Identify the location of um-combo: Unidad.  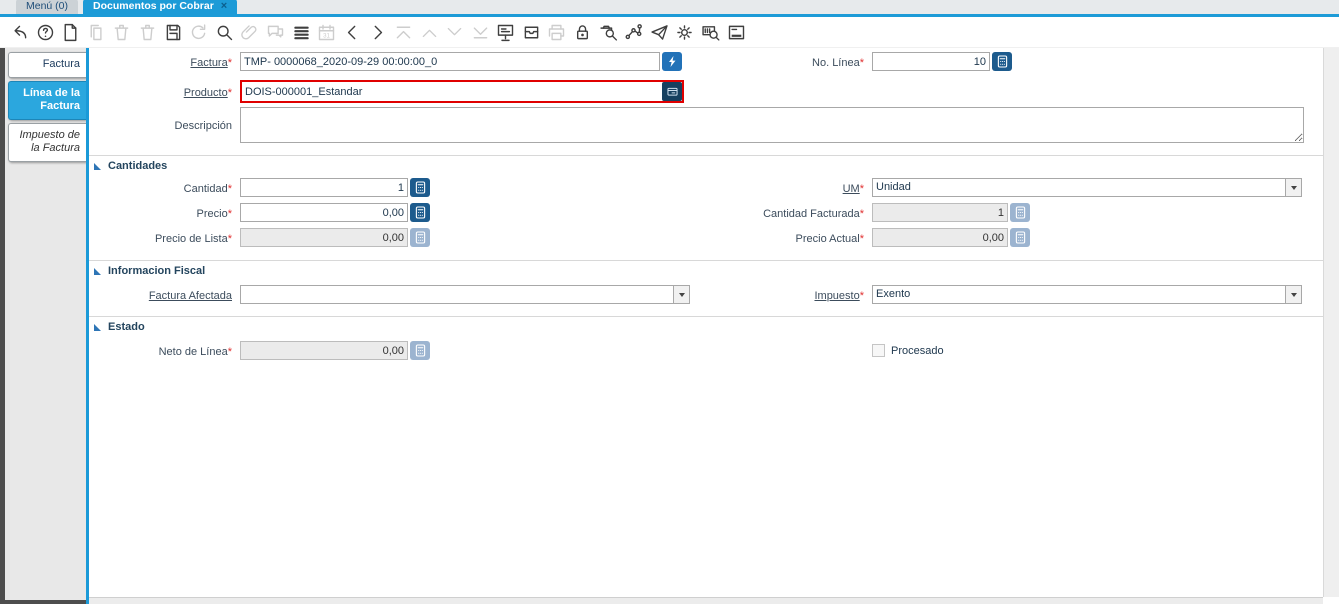
(1087, 187).